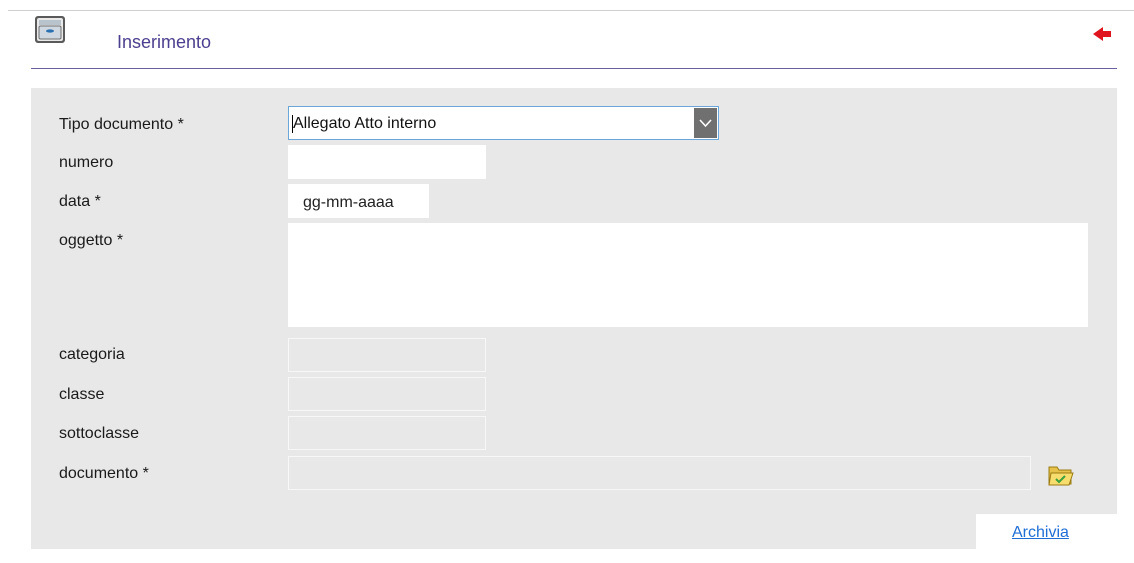 The image size is (1134, 563). What do you see at coordinates (92, 354) in the screenshot?
I see `categoria-label: categoria` at bounding box center [92, 354].